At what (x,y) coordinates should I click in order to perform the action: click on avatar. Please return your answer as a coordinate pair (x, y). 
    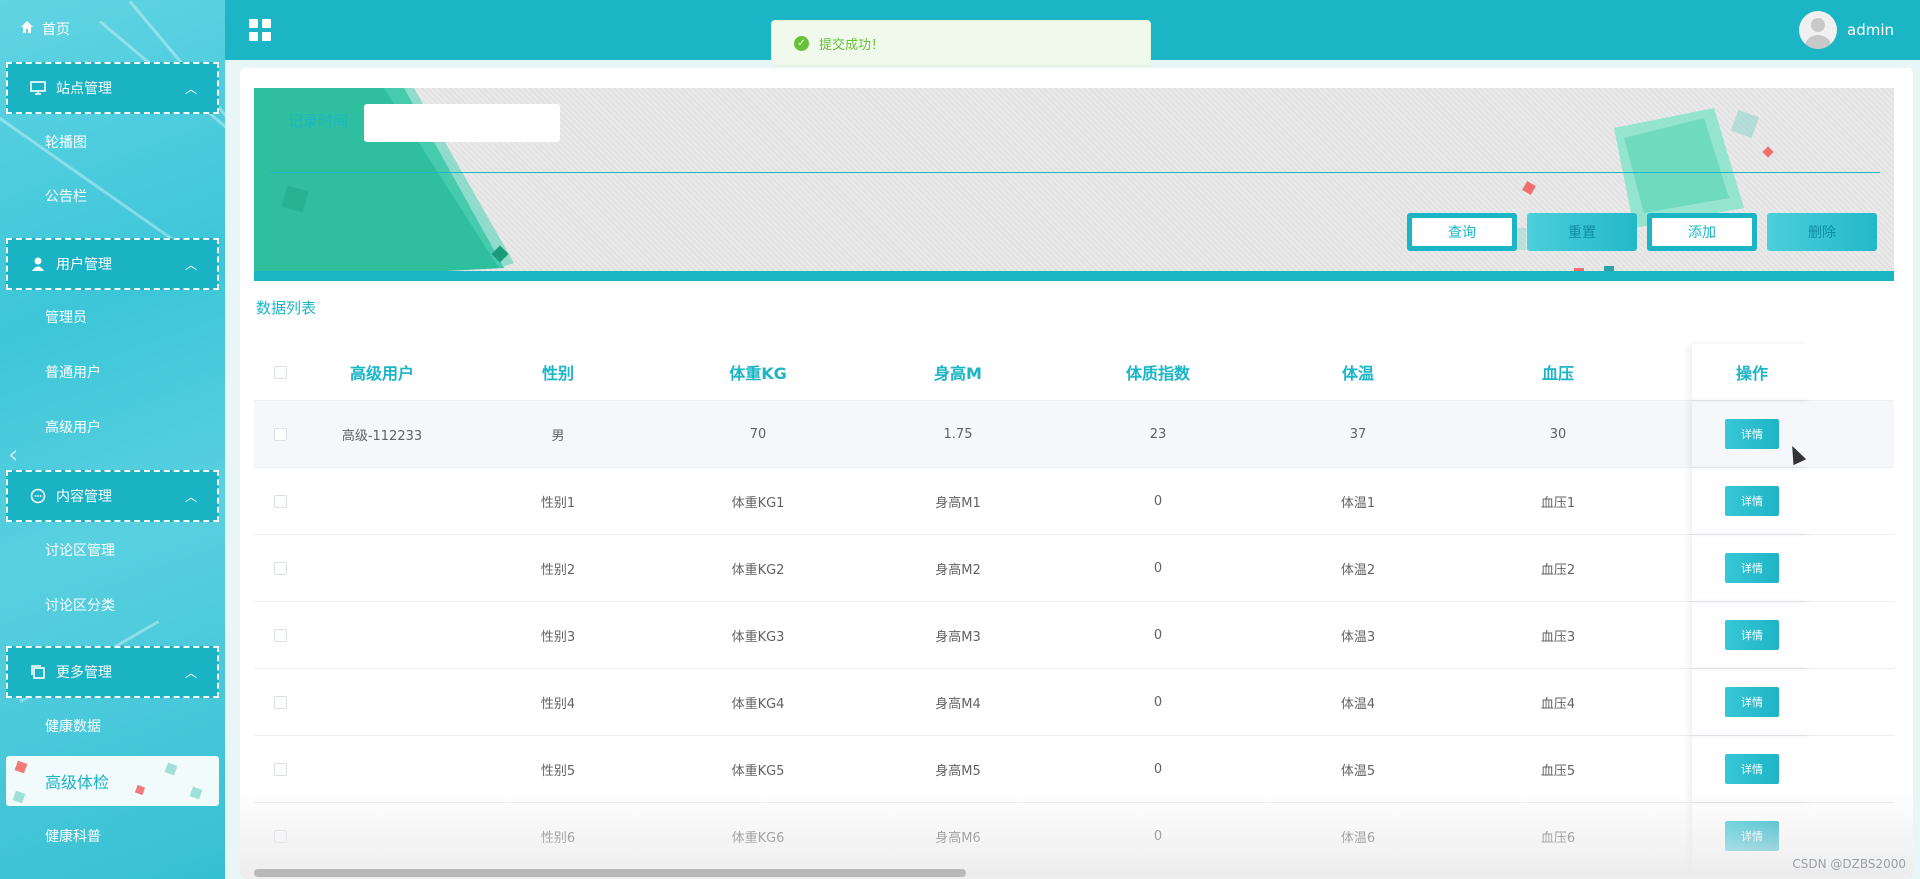
    Looking at the image, I should click on (1818, 30).